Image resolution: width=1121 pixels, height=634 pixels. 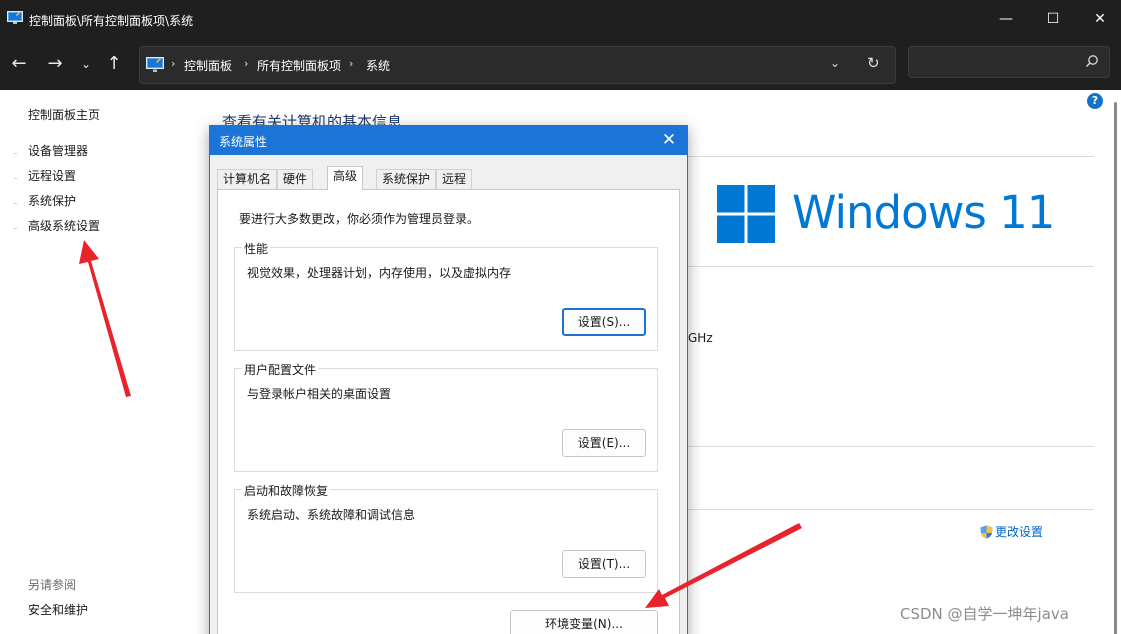 What do you see at coordinates (52, 175) in the screenshot?
I see `sidebar-item-remote-settings: 远程设置` at bounding box center [52, 175].